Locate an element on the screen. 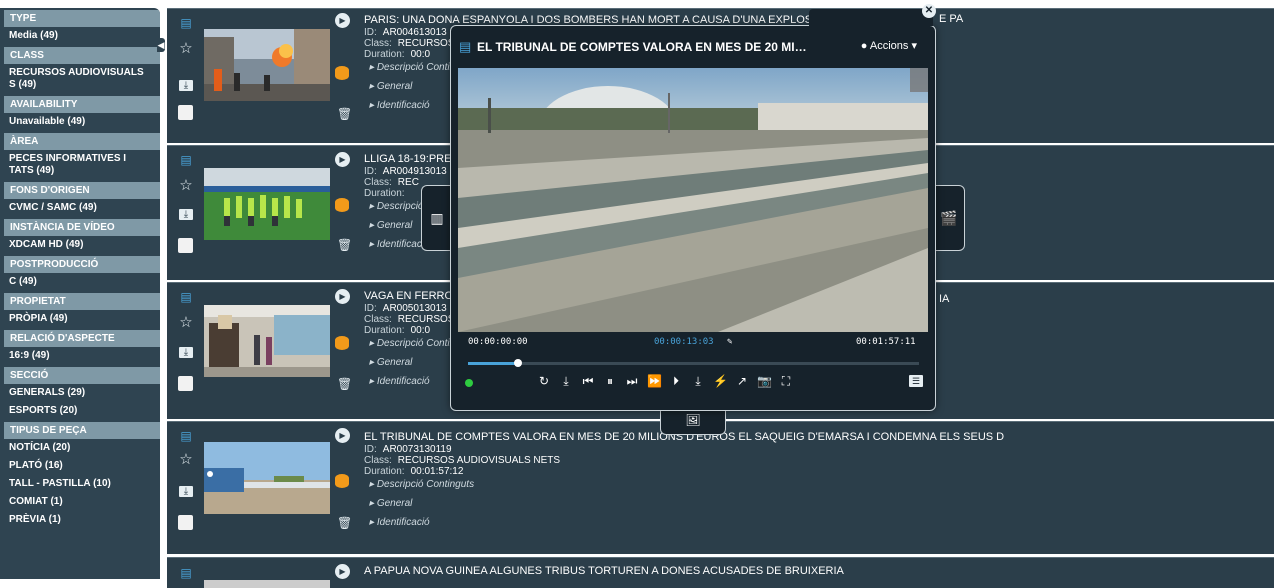 The image size is (1274, 588). status-dot is located at coordinates (469, 383).